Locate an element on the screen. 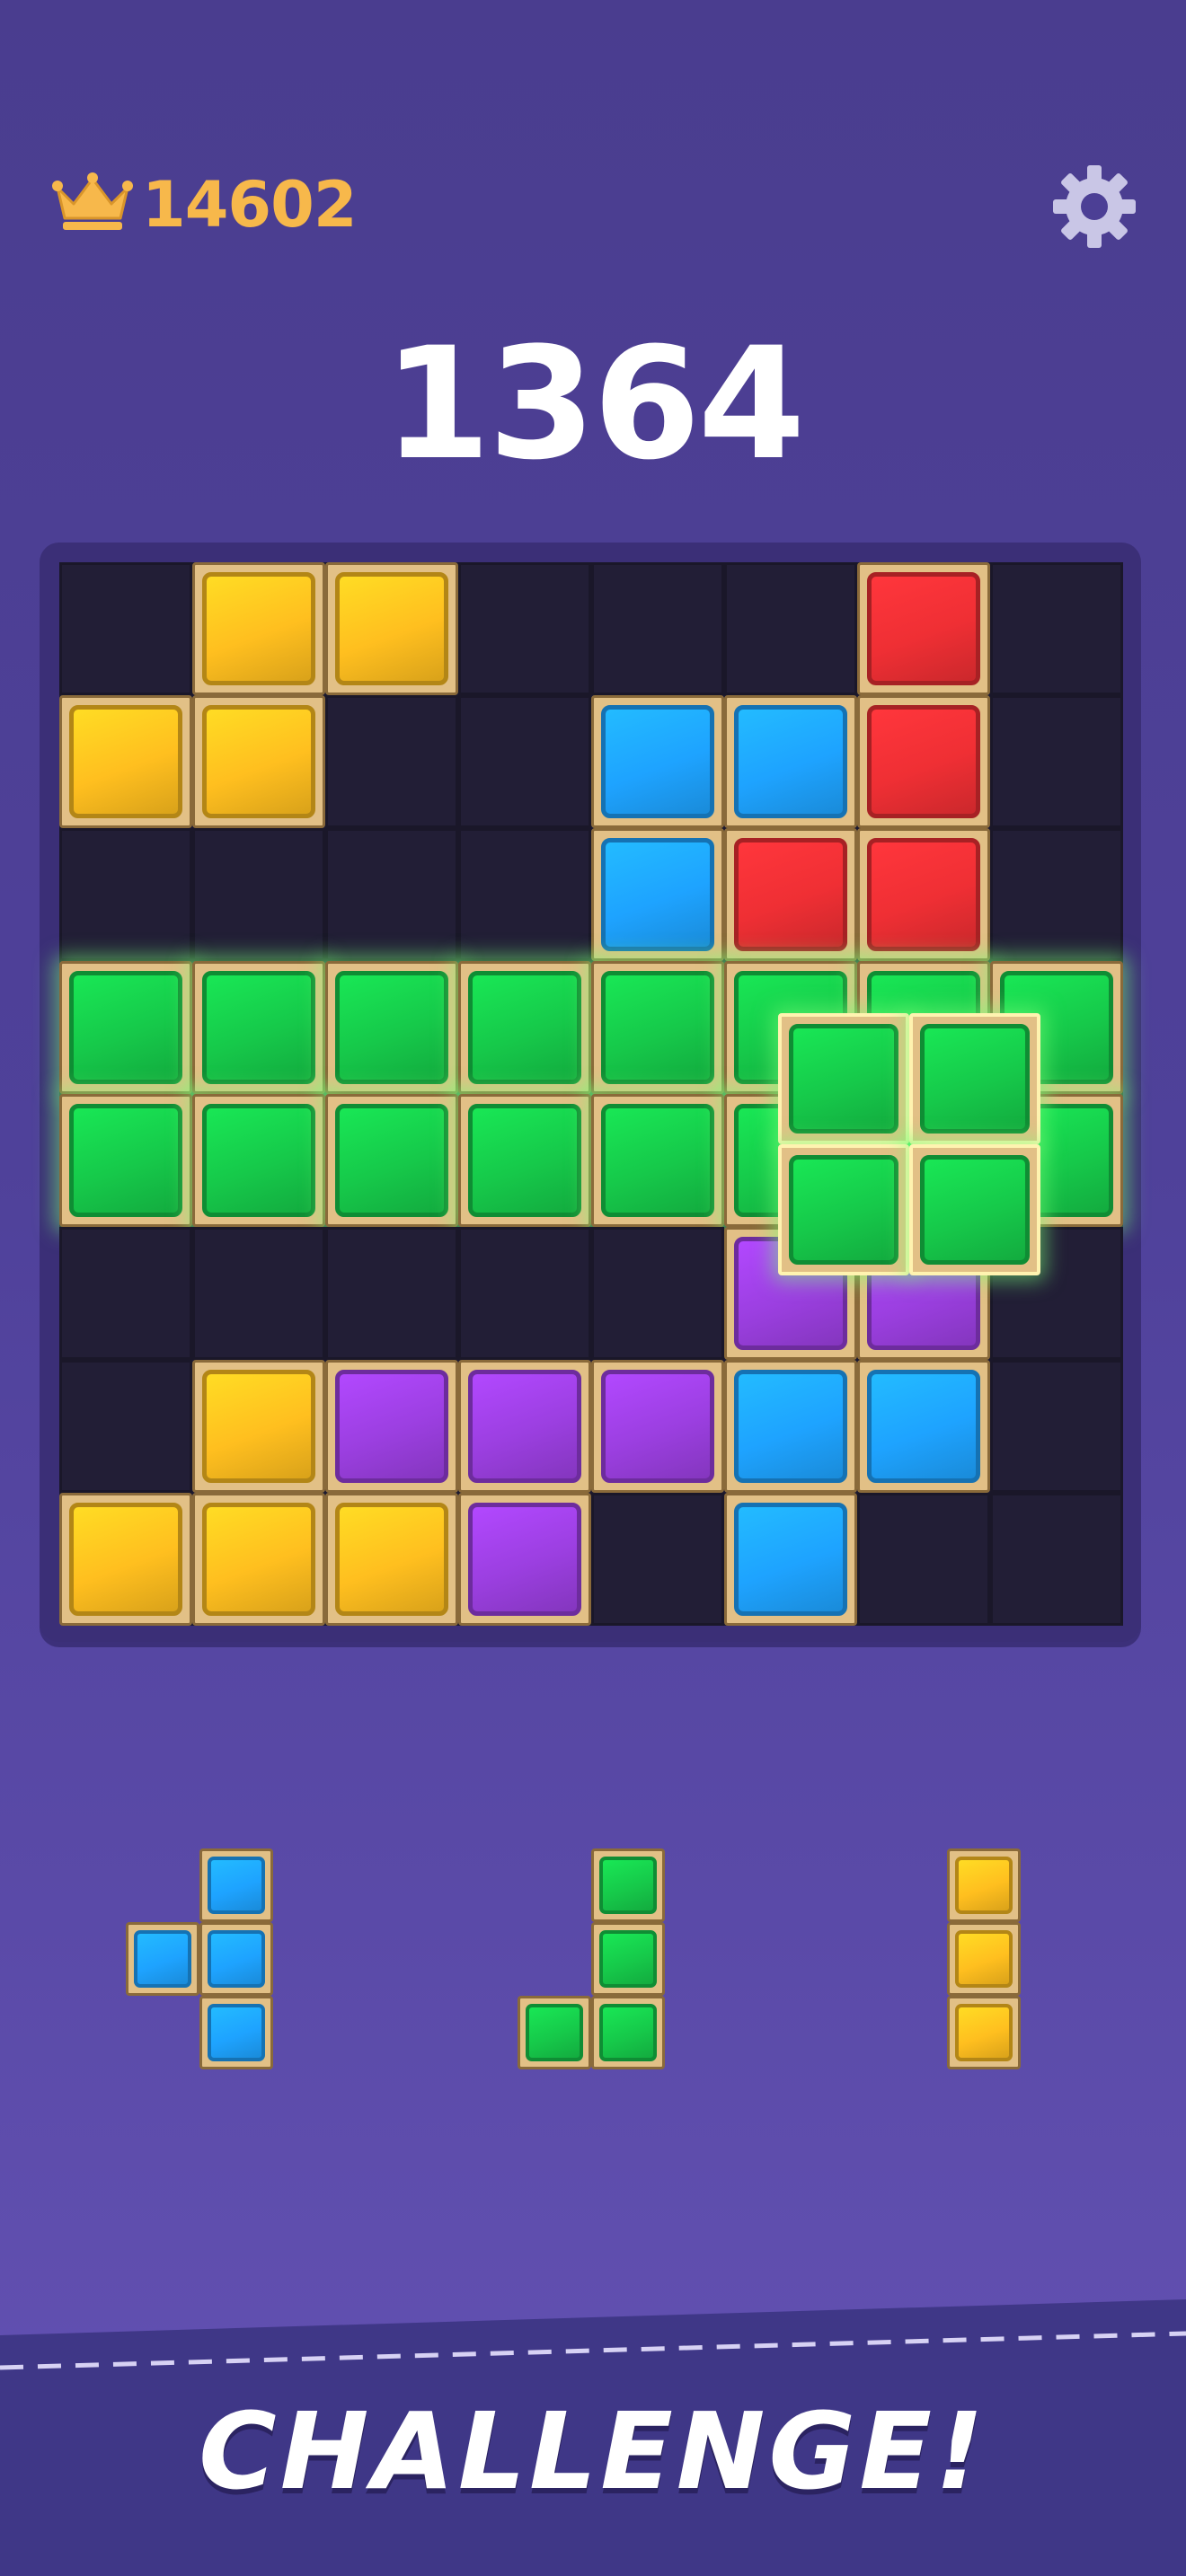 The height and width of the screenshot is (2576, 1186). current-score: 1364 is located at coordinates (594, 403).